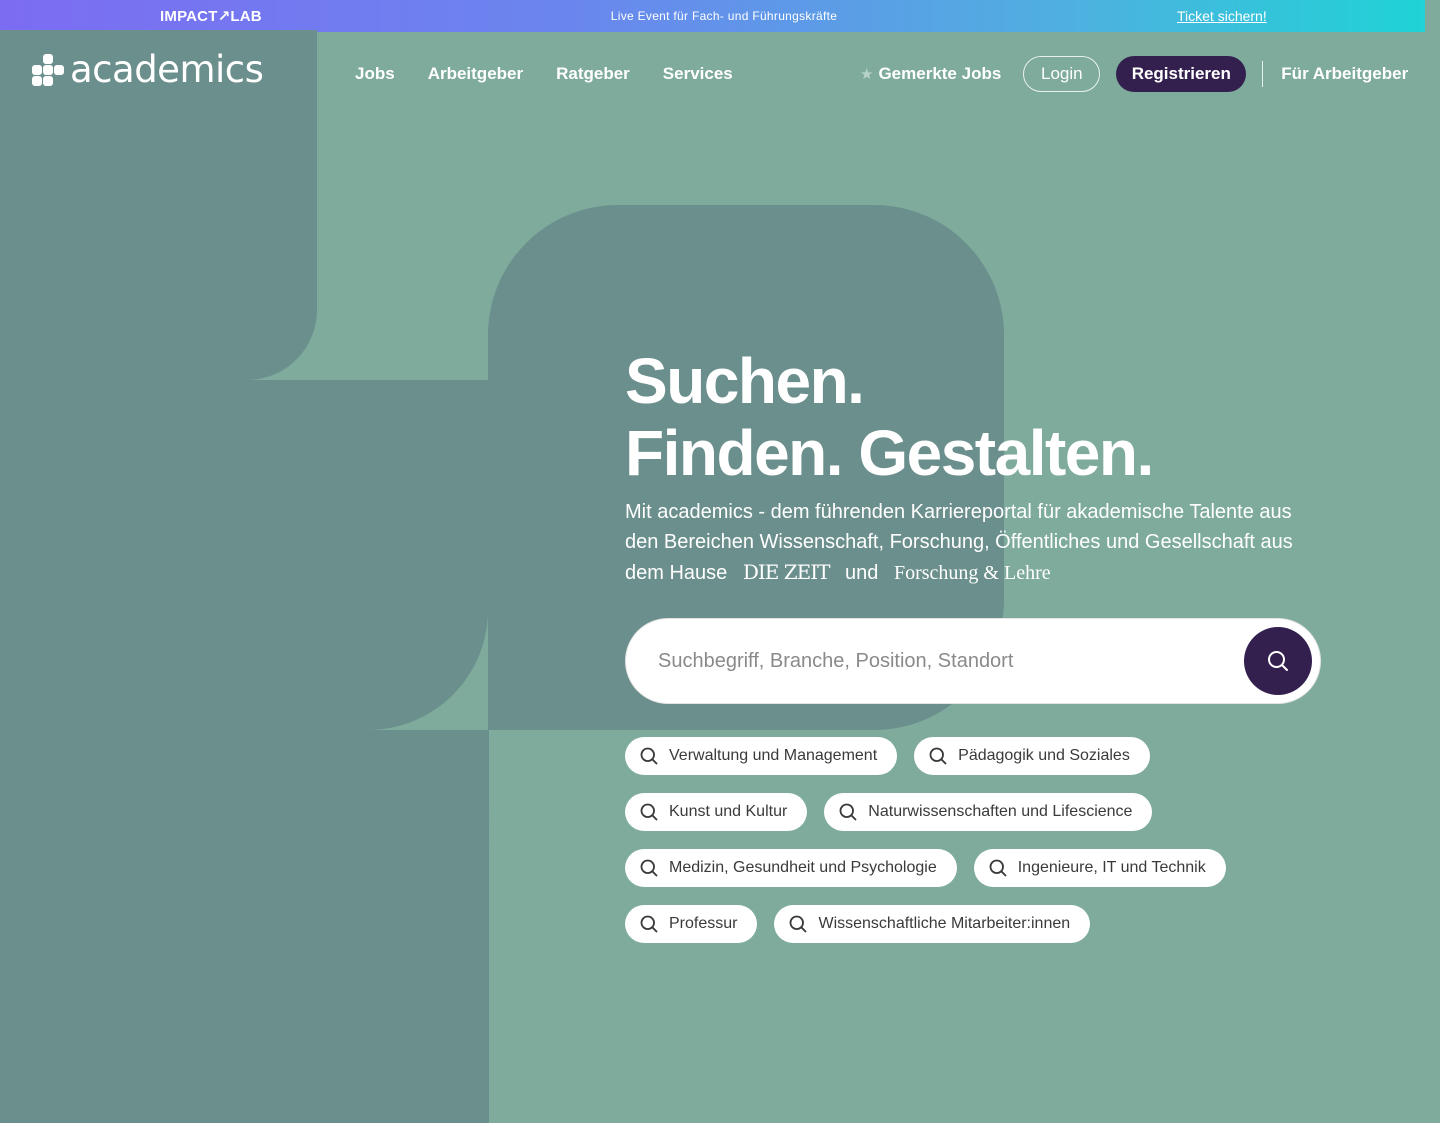 The width and height of the screenshot is (1440, 1123). I want to click on hero-title: Suchen. Finden. Gestalten., so click(889, 417).